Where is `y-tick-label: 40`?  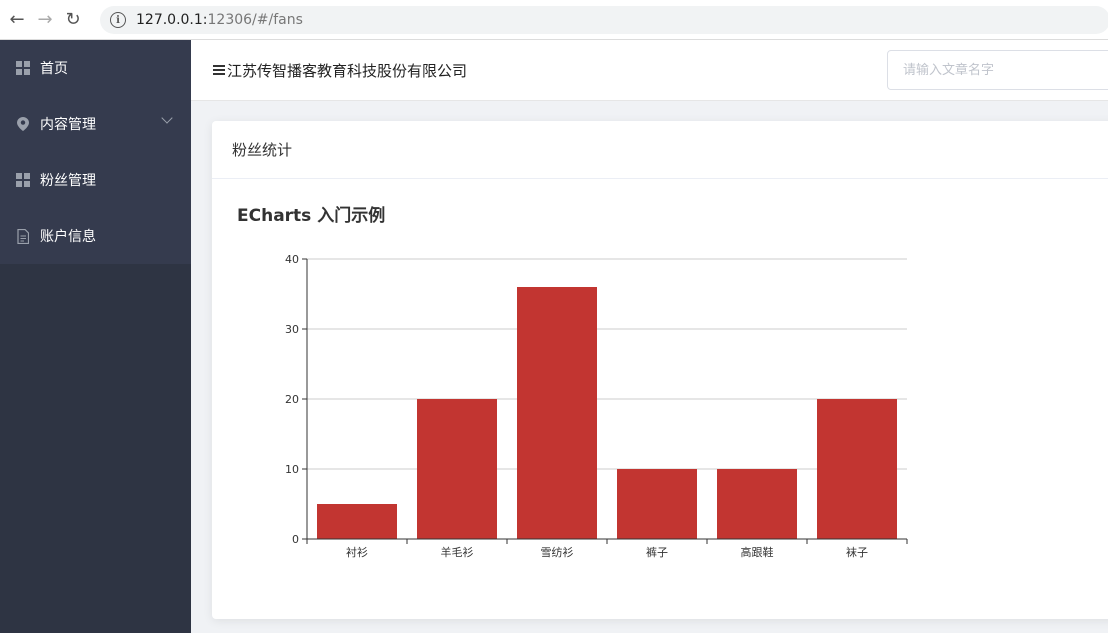 y-tick-label: 40 is located at coordinates (292, 259).